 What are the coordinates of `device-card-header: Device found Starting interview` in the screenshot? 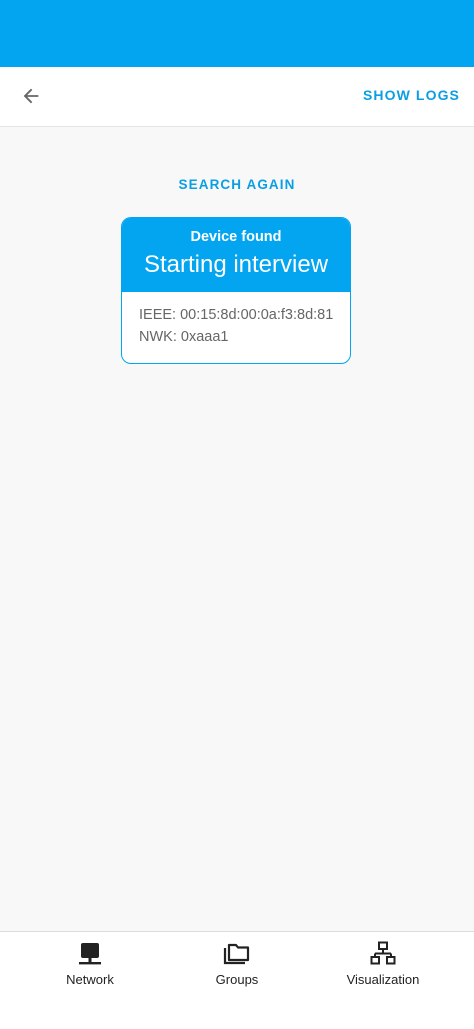 It's located at (236, 255).